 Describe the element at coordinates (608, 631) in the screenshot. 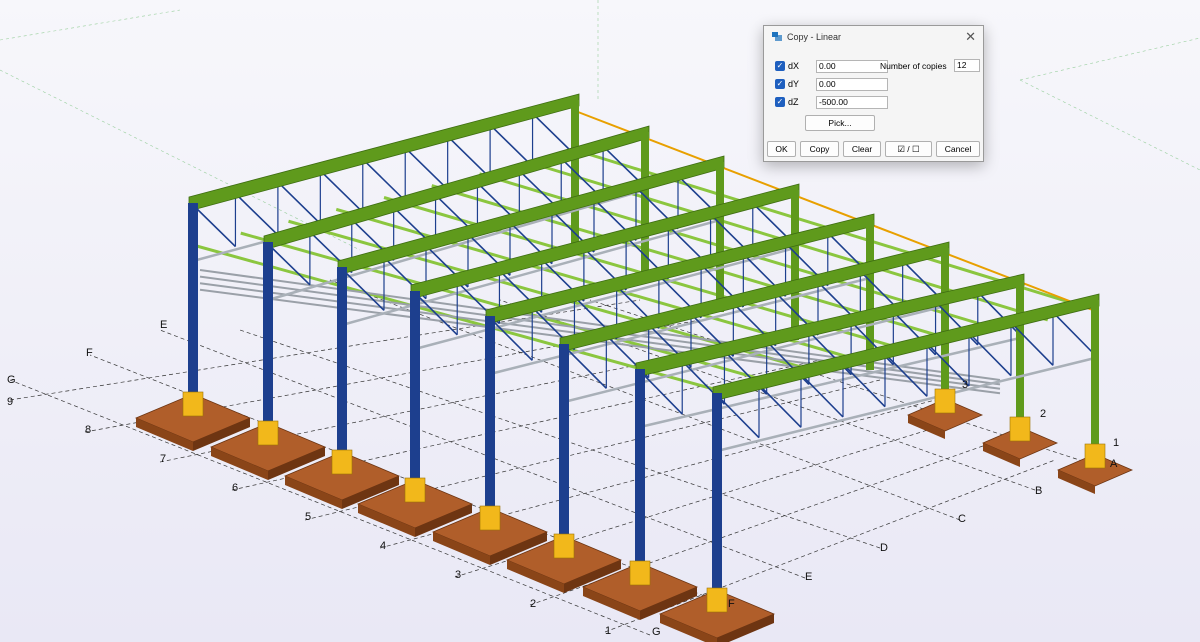

I see `grid-label-1: 1` at that location.